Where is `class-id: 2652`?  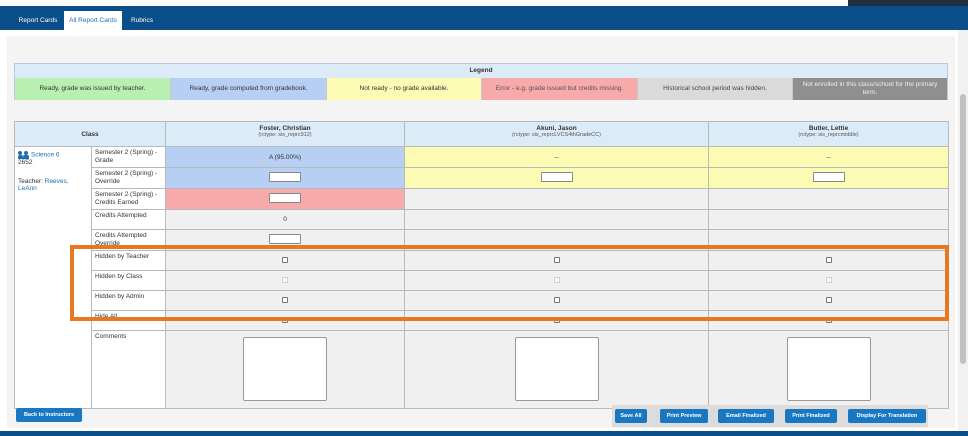
class-id: 2652 is located at coordinates (25, 162).